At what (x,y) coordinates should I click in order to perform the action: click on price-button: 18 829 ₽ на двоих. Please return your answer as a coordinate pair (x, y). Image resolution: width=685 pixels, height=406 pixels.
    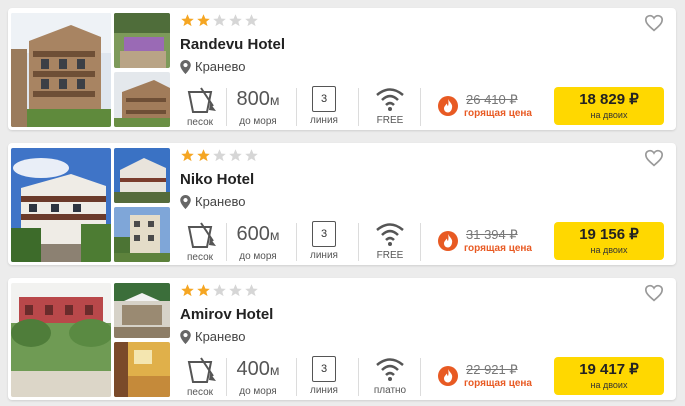
    Looking at the image, I should click on (609, 106).